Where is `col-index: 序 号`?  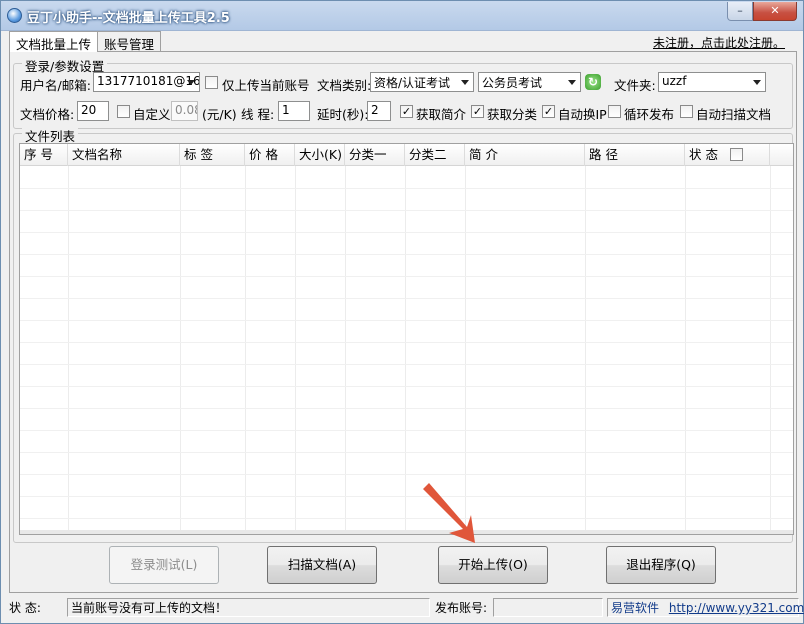 col-index: 序 号 is located at coordinates (44, 155).